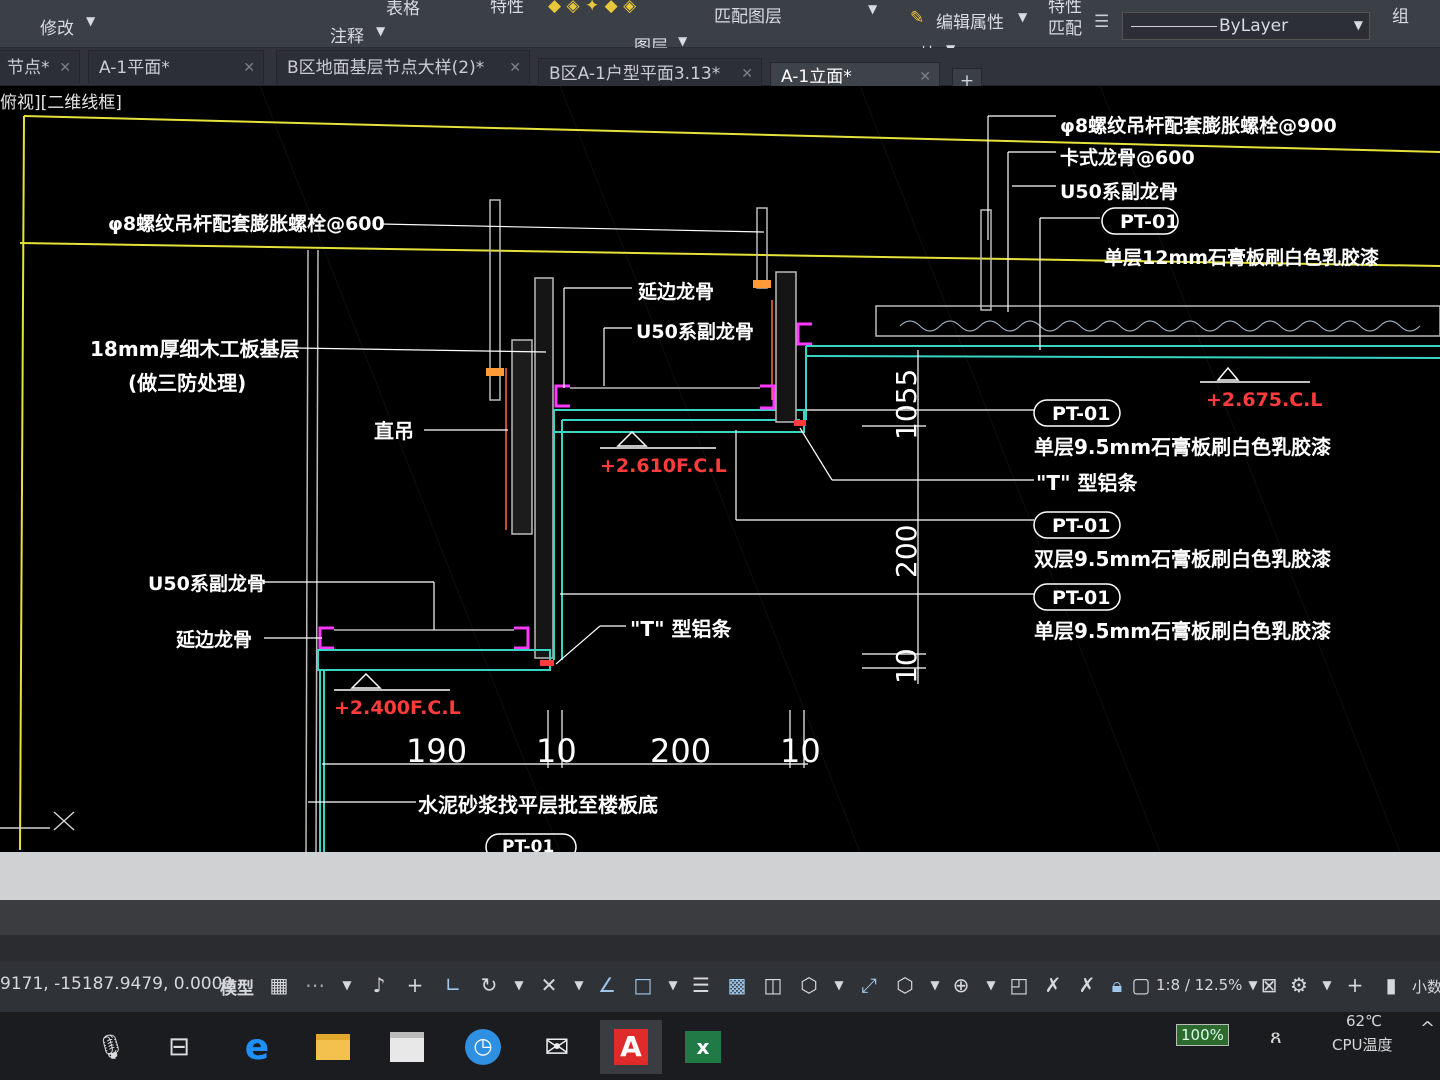 This screenshot has height=1080, width=1440. What do you see at coordinates (1087, 985) in the screenshot?
I see `annotation-autoscale-icon: ✗` at bounding box center [1087, 985].